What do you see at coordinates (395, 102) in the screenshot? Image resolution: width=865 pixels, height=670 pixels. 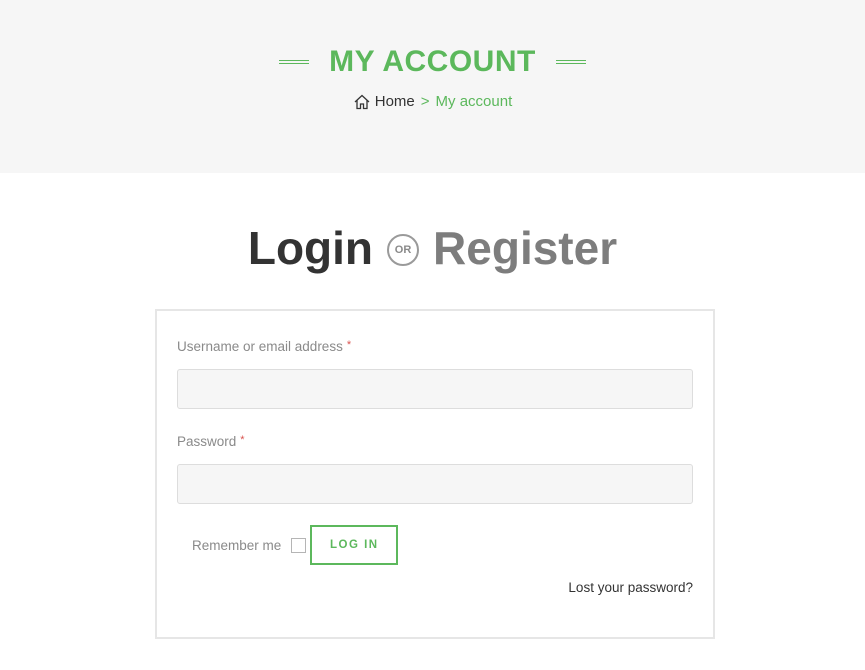 I see `breadcrumb-home-link: Home` at bounding box center [395, 102].